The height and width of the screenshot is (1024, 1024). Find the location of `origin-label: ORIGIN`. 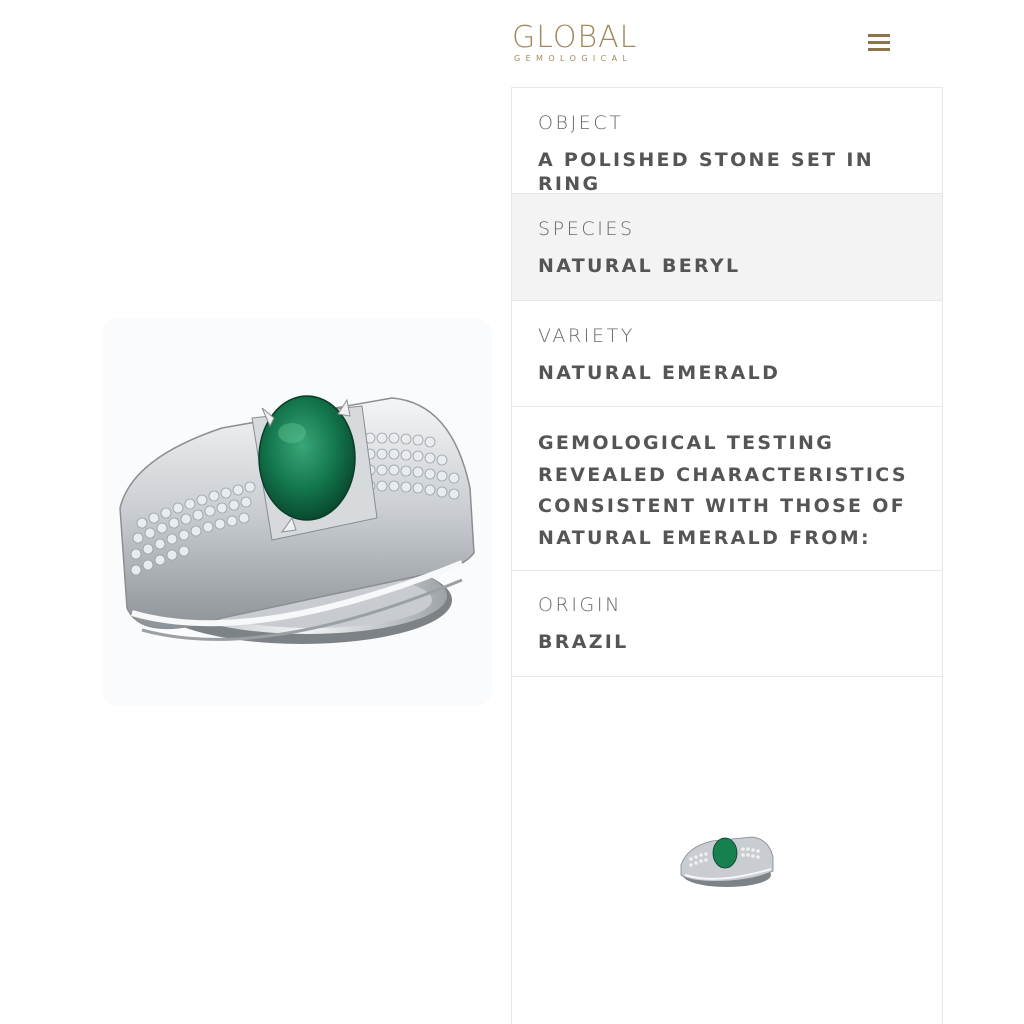

origin-label: ORIGIN is located at coordinates (580, 605).